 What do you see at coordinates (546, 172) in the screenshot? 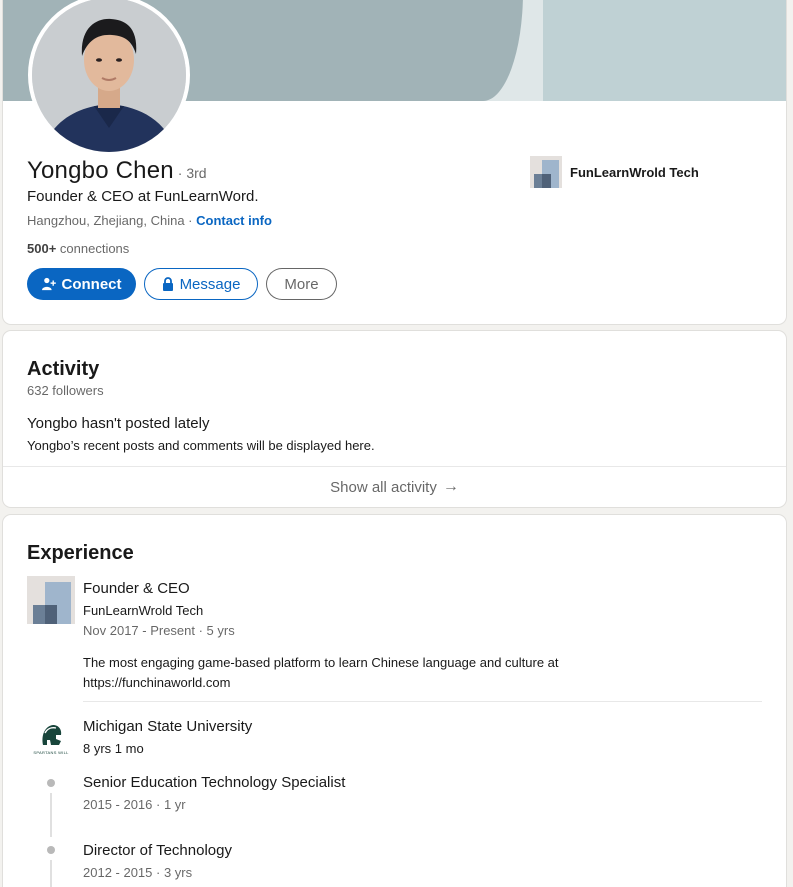
I see `company-logo-icon` at bounding box center [546, 172].